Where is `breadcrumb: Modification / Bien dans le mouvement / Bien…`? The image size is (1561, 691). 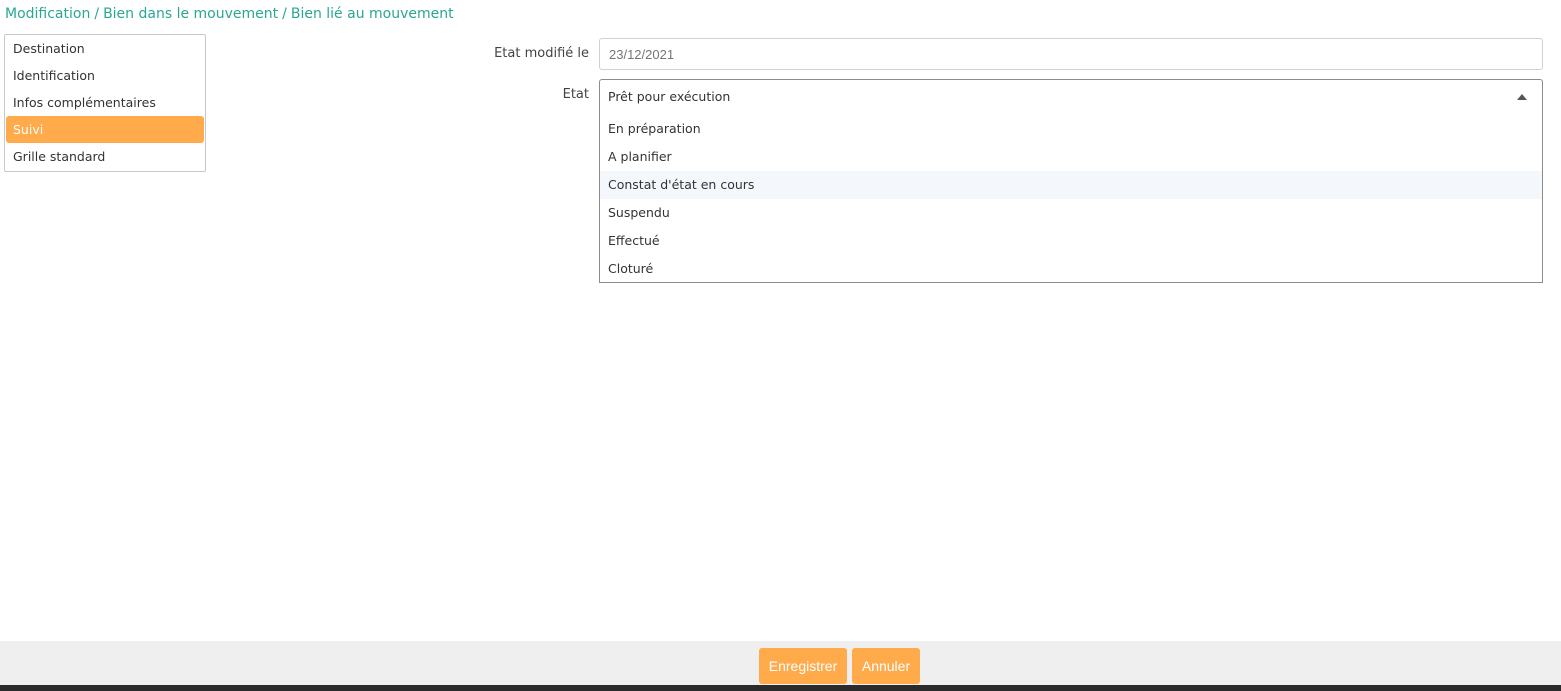 breadcrumb: Modification / Bien dans le mouvement / Bien… is located at coordinates (229, 14).